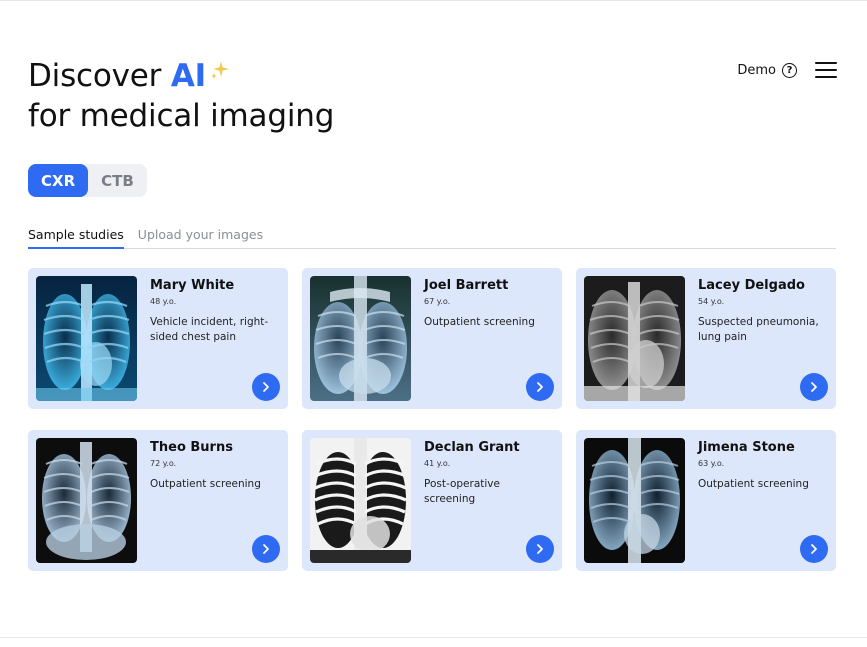 Image resolution: width=867 pixels, height=647 pixels. I want to click on question-circle-icon: ?, so click(789, 70).